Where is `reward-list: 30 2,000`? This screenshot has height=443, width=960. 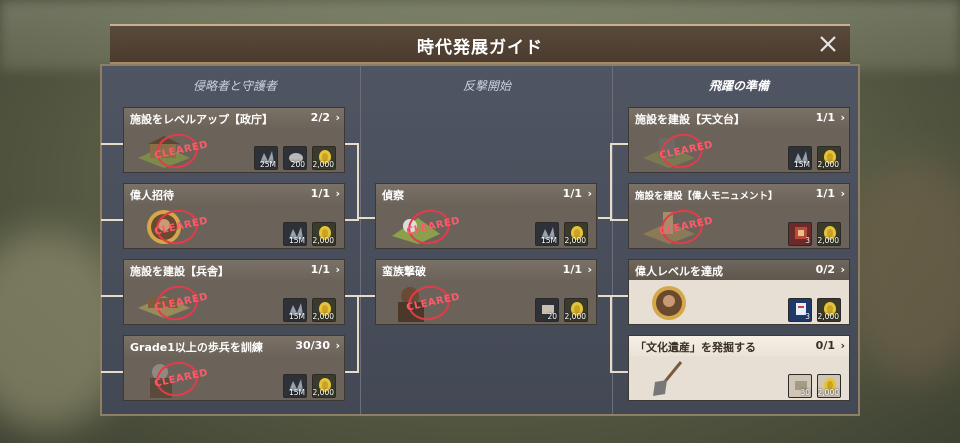 reward-list: 30 2,000 is located at coordinates (816, 387).